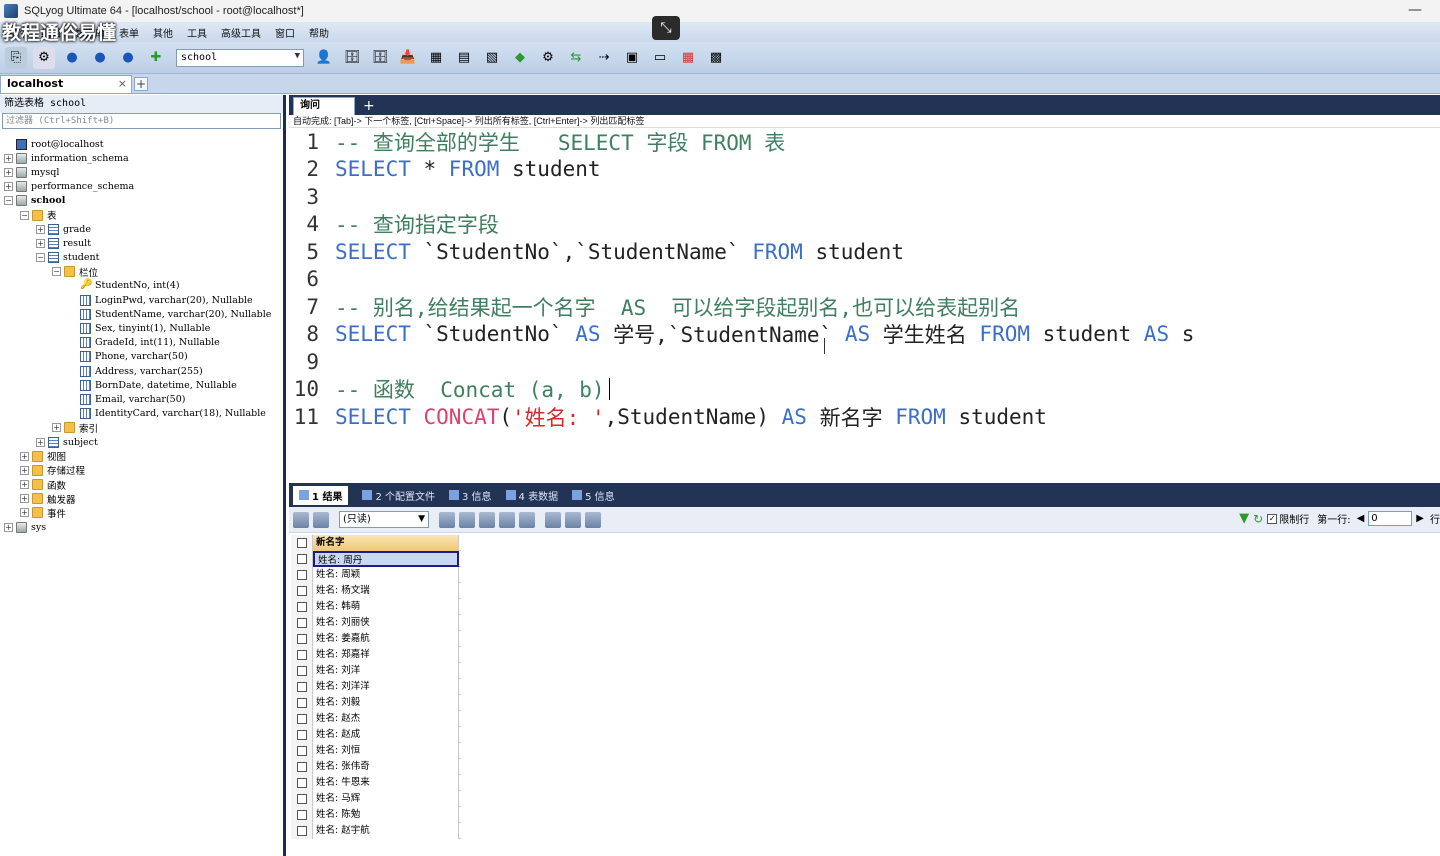  I want to click on code-line: 7 -- 别名,给结果起一个名字 AS 可以给字段起别名,也可以给表起别名, so click(864, 307).